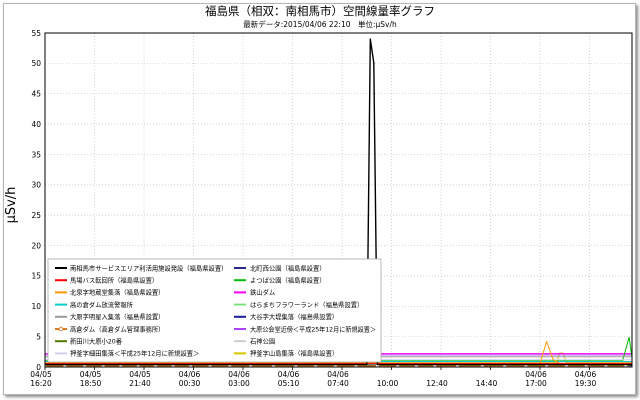 This screenshot has height=400, width=640. Describe the element at coordinates (313, 328) in the screenshot. I see `legend-label: 大原公会堂近傍＜平成25年12月に新規設置＞` at that location.